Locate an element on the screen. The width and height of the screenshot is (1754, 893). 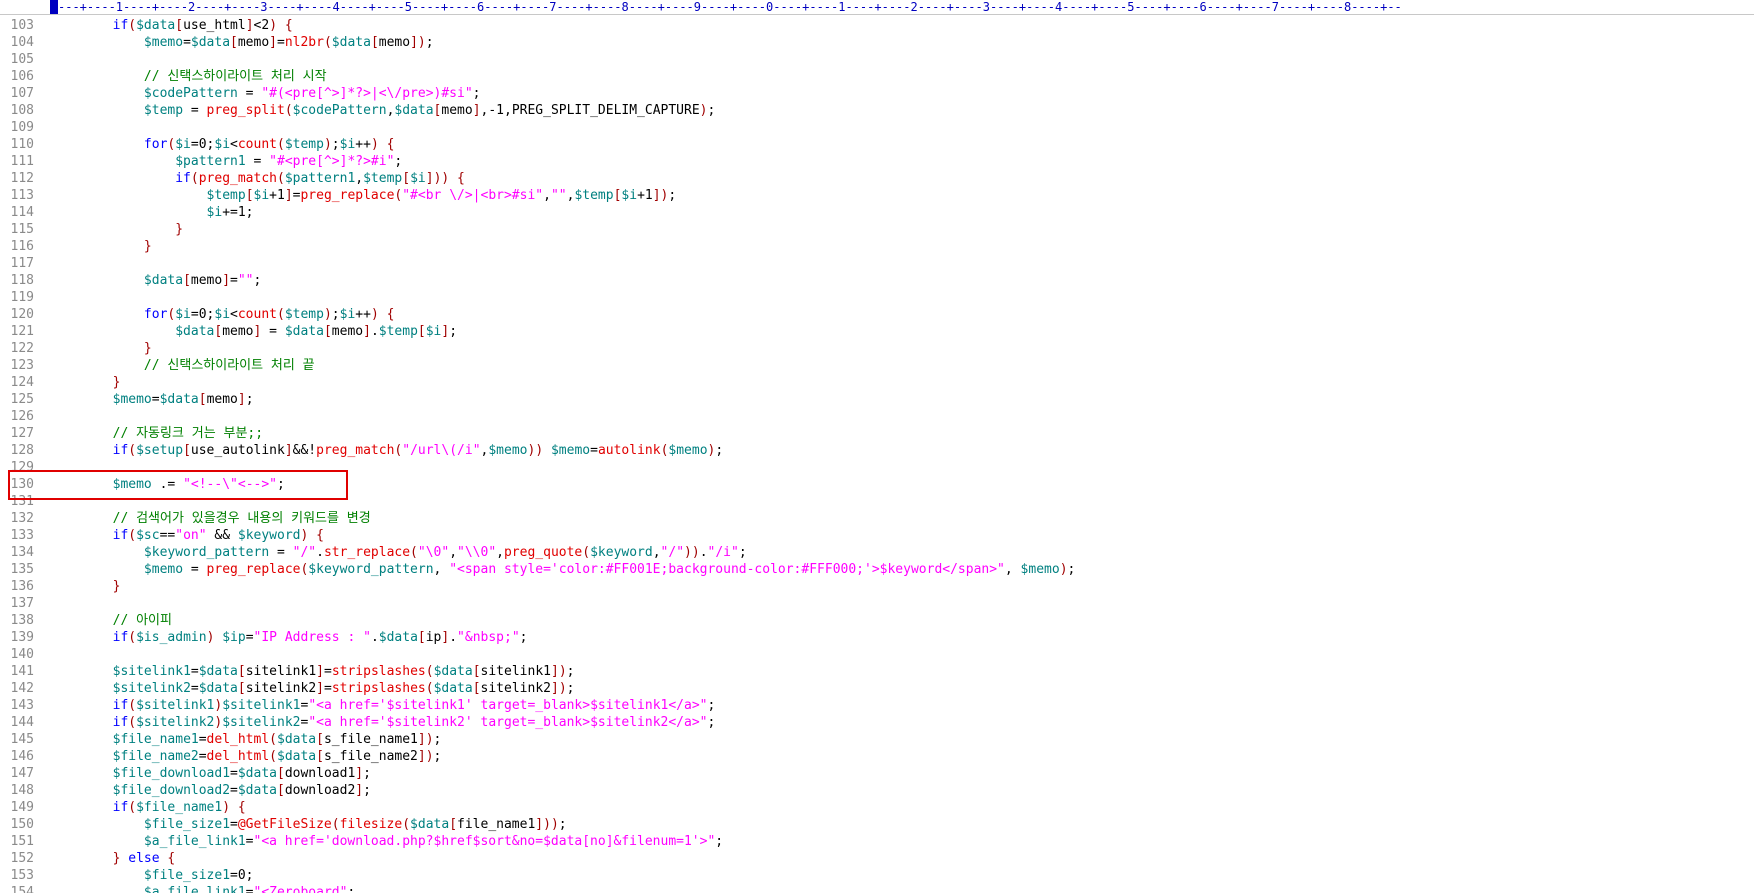
code-line: 117 is located at coordinates (877, 263).